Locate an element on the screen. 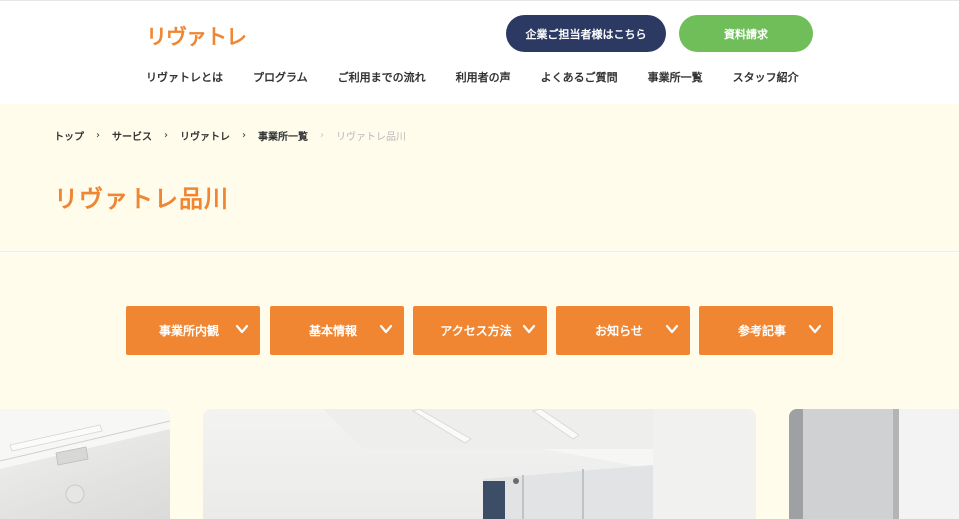 The width and height of the screenshot is (959, 519). tab-news: お知らせ is located at coordinates (623, 330).